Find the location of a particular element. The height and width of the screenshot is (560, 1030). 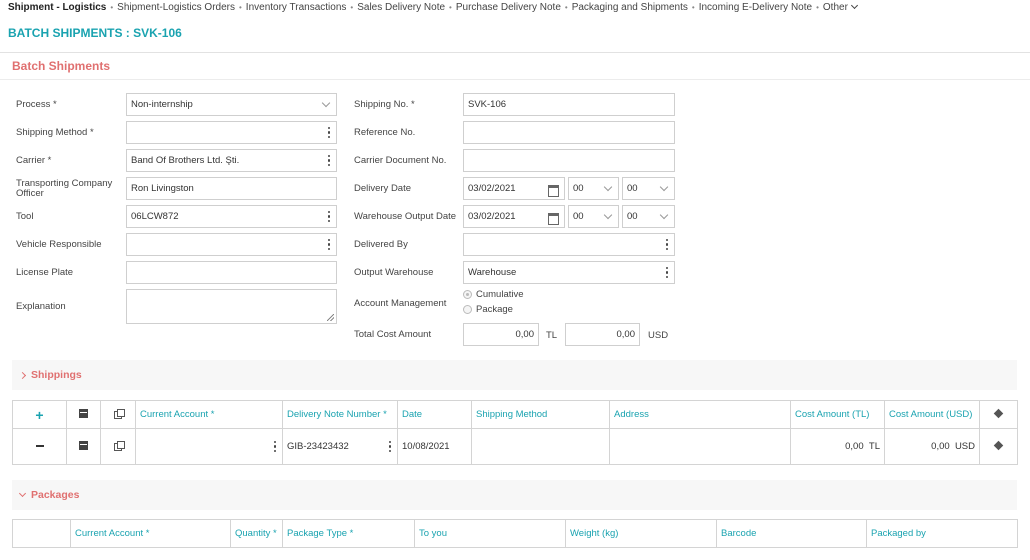

shipping-no-input: SVK-106 is located at coordinates (569, 104).